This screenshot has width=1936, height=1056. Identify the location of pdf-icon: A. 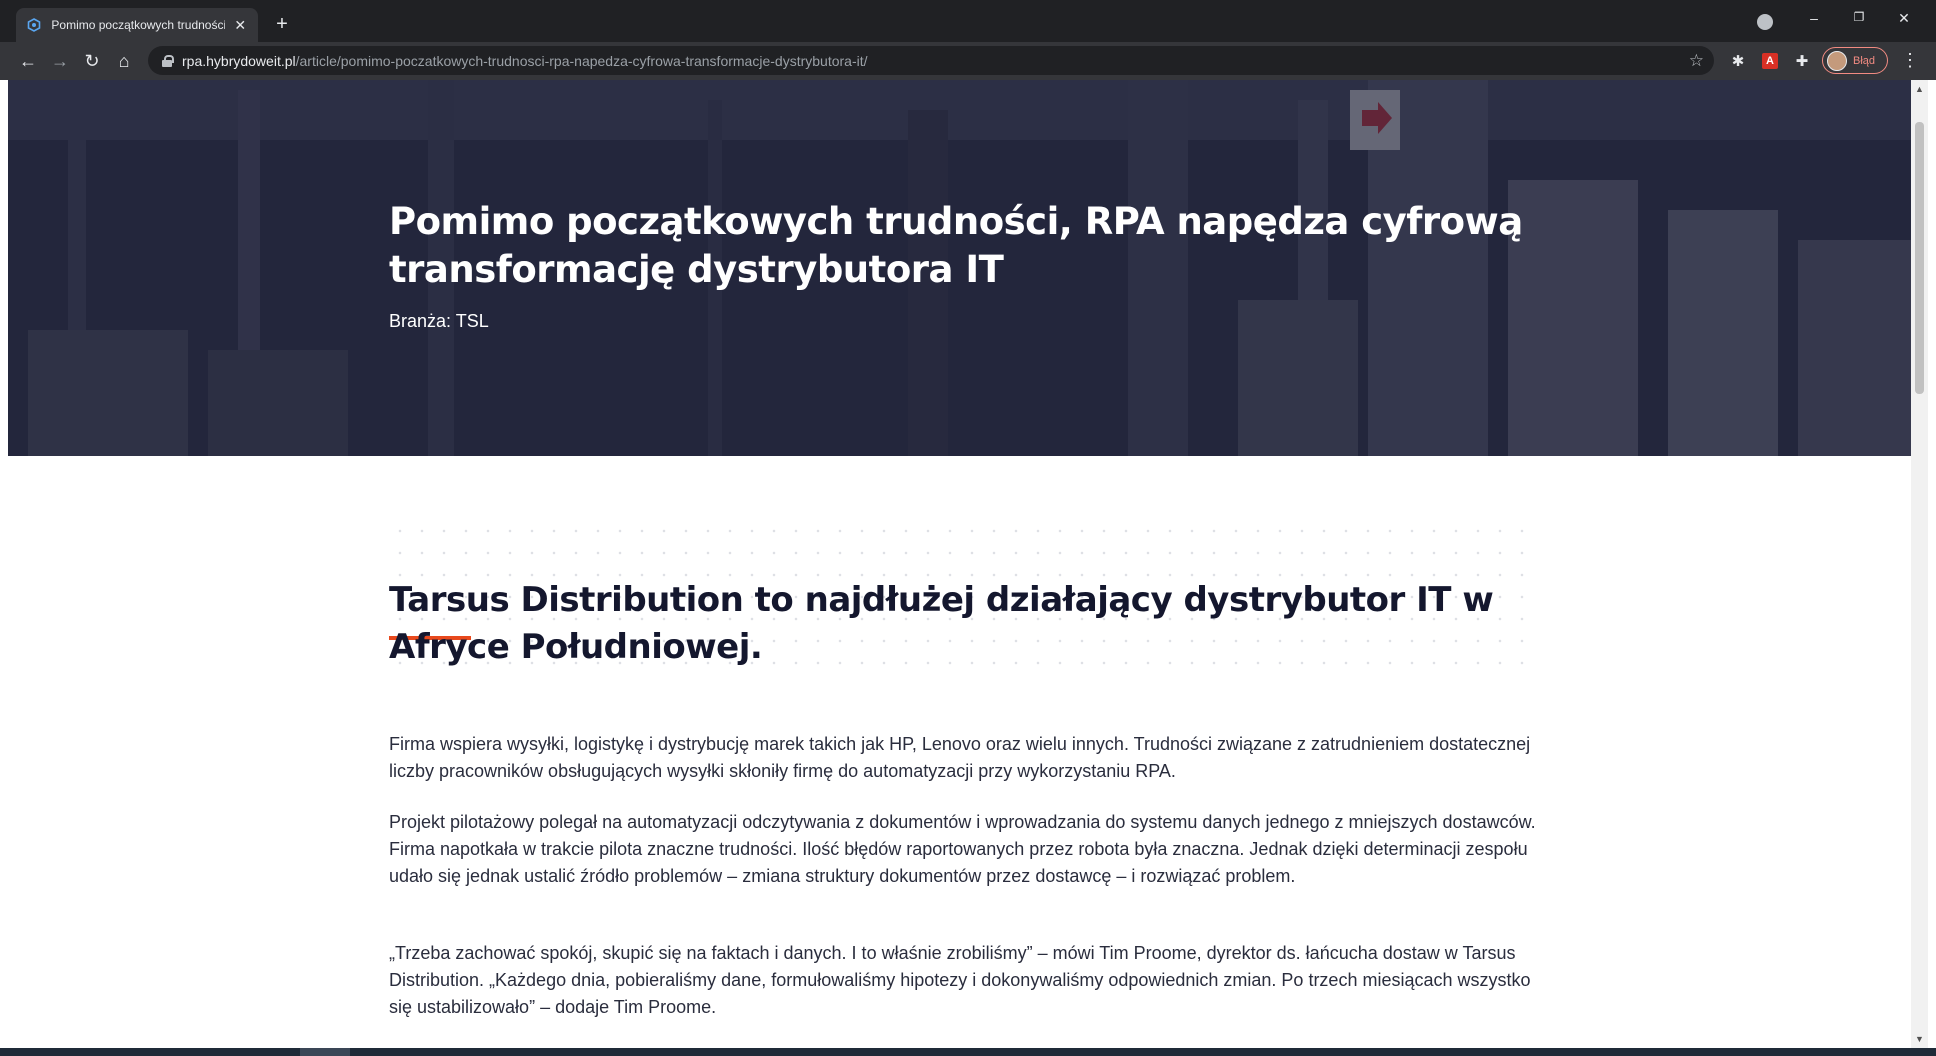
(1770, 61).